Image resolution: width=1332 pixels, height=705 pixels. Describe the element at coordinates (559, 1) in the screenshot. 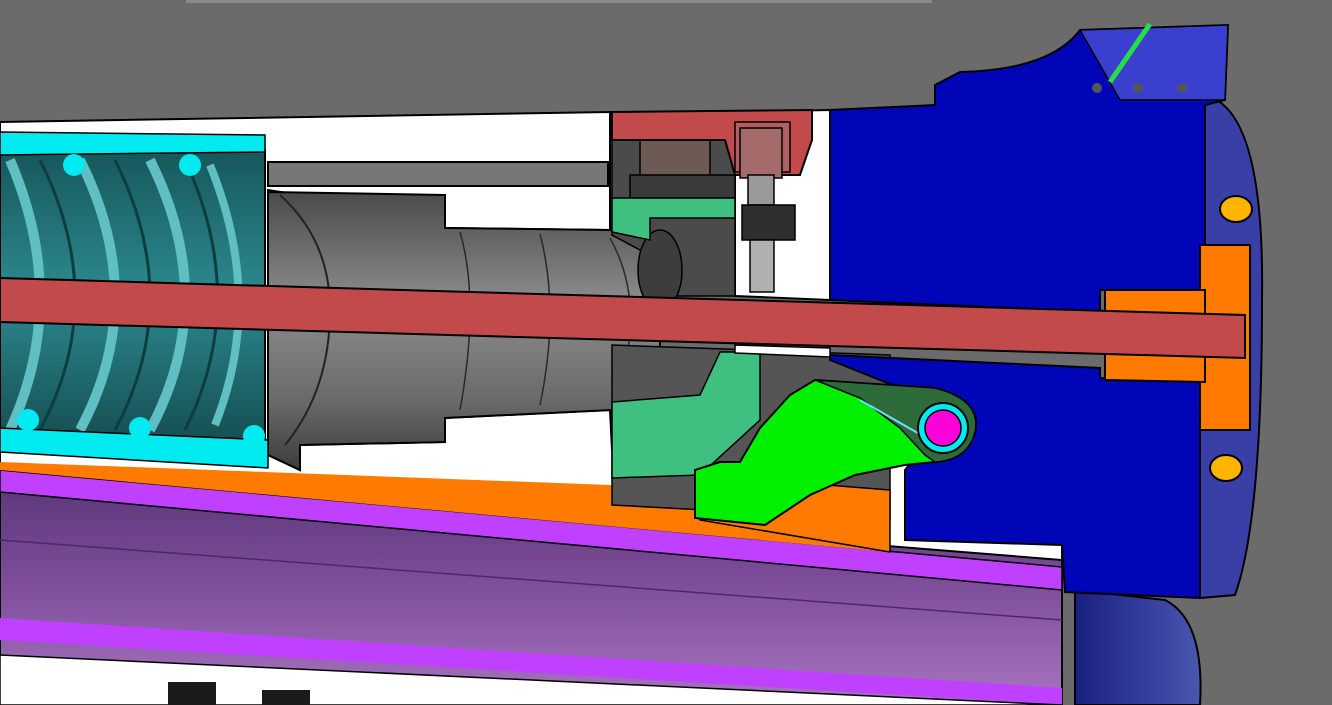

I see `top-edge-strip` at that location.